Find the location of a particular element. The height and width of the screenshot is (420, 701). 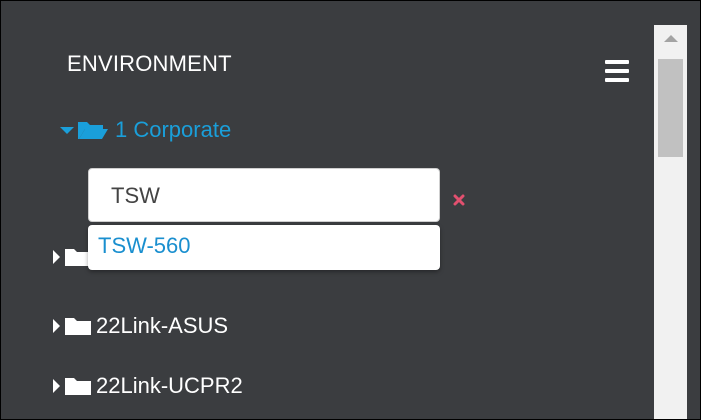

tree-item-label: 22Link-UCPR2 is located at coordinates (169, 386).